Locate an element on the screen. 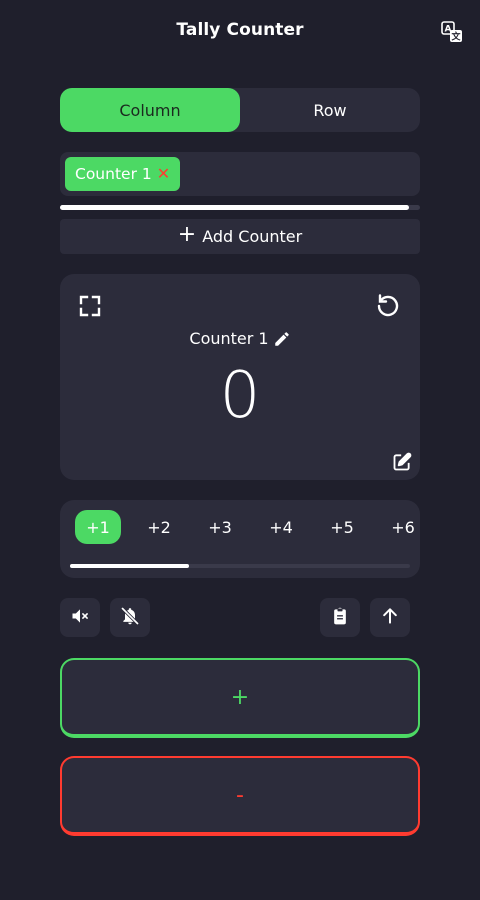 Image resolution: width=480 pixels, height=900 pixels. svg-text: 文 is located at coordinates (455, 37).